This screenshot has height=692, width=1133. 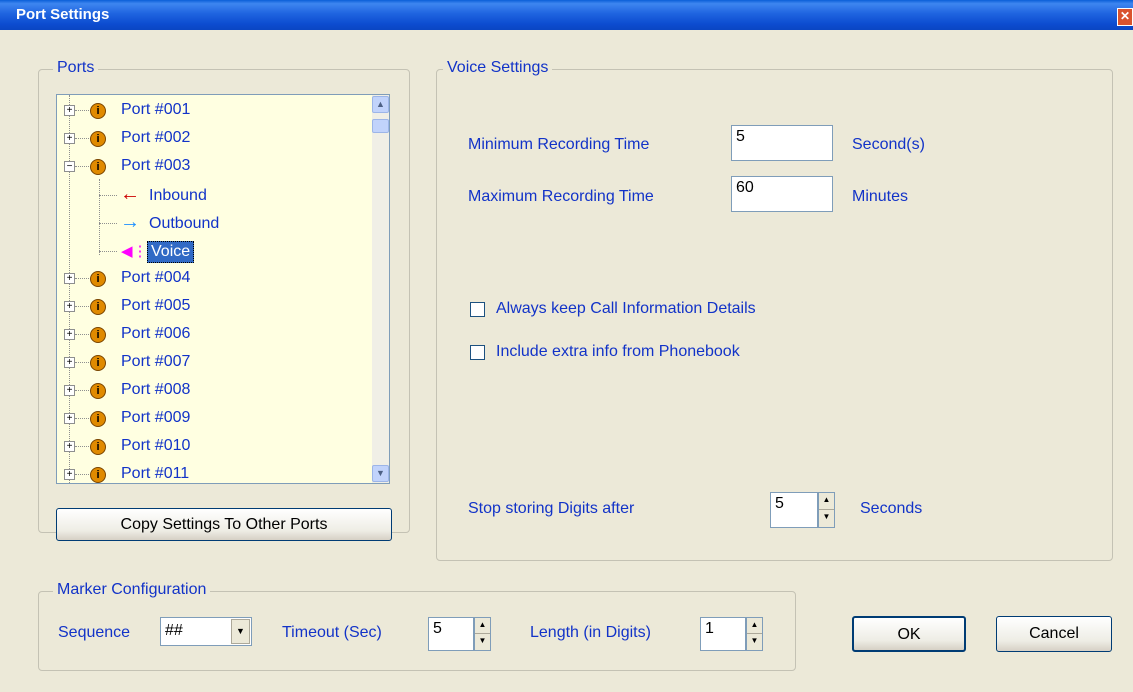 What do you see at coordinates (156, 165) in the screenshot?
I see `tree-item-label: Port #003` at bounding box center [156, 165].